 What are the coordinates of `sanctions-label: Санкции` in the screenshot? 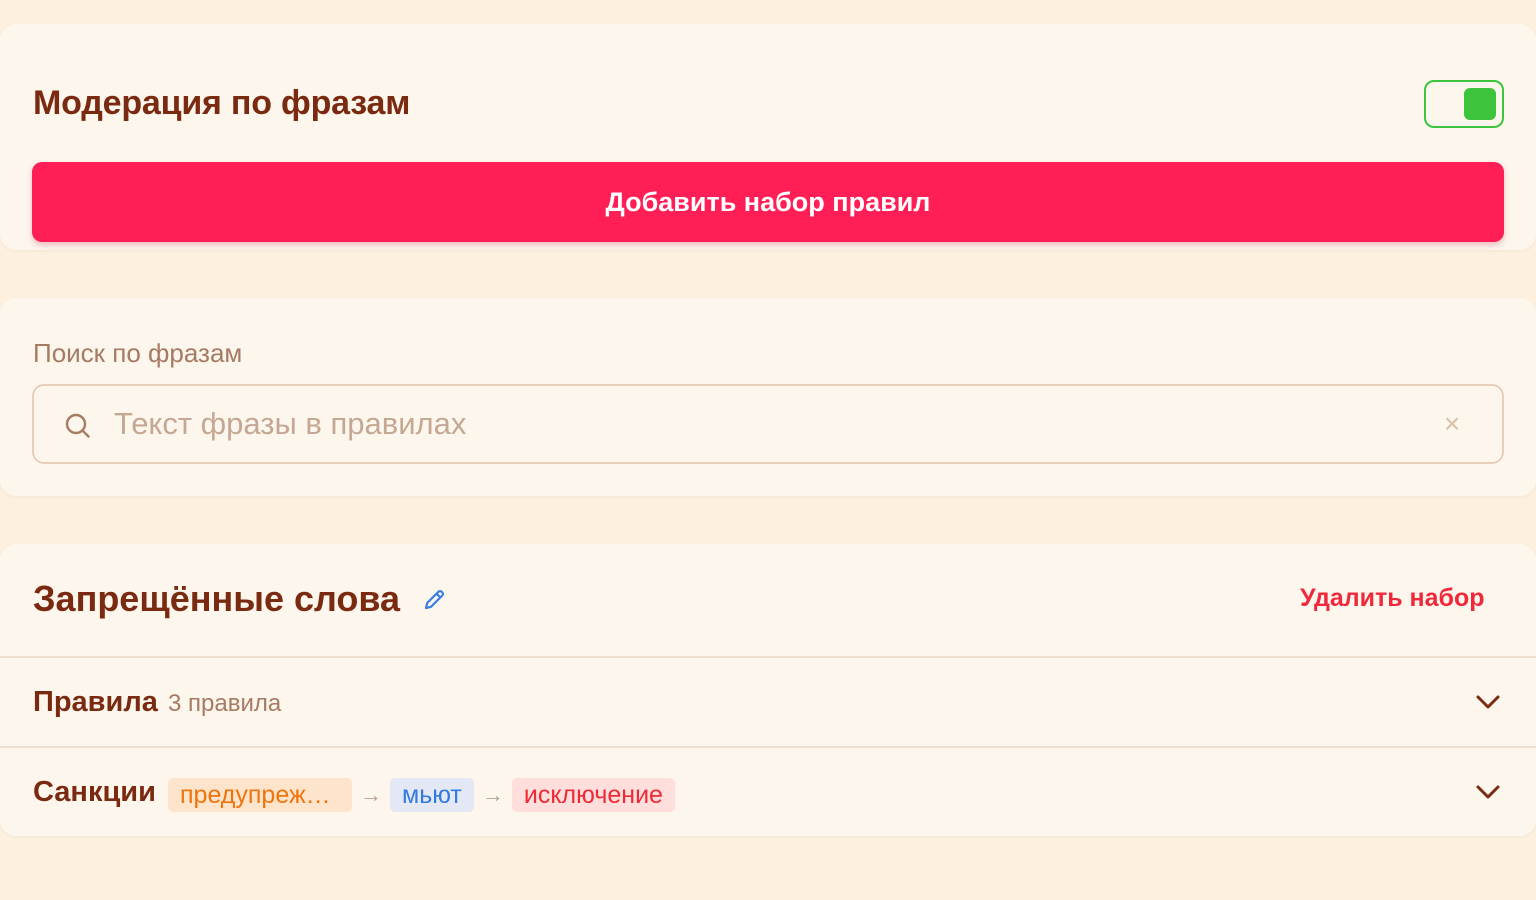 It's located at (94, 792).